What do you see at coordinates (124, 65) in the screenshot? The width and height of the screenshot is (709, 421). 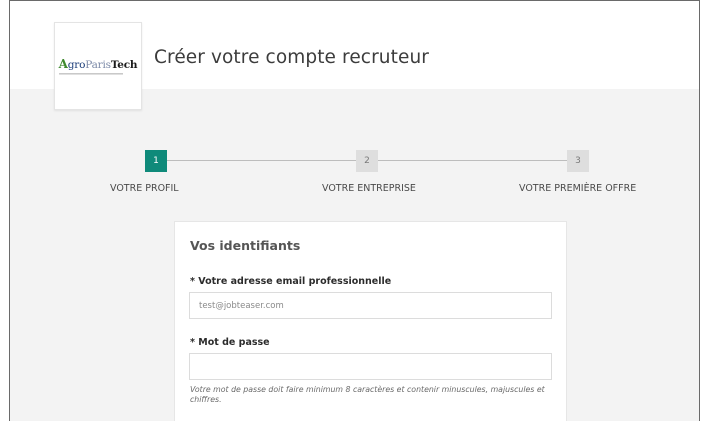 I see `logo-text-tech: Tech` at bounding box center [124, 65].